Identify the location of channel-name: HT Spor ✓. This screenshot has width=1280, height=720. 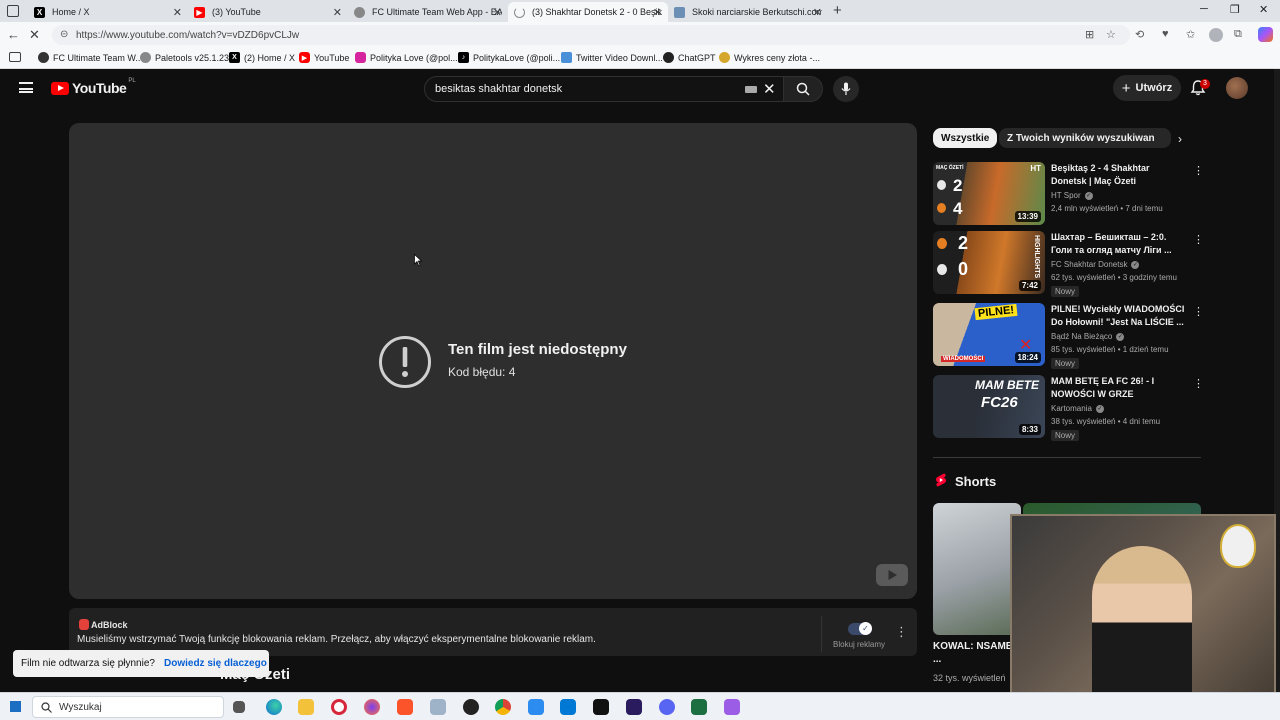
(1072, 195).